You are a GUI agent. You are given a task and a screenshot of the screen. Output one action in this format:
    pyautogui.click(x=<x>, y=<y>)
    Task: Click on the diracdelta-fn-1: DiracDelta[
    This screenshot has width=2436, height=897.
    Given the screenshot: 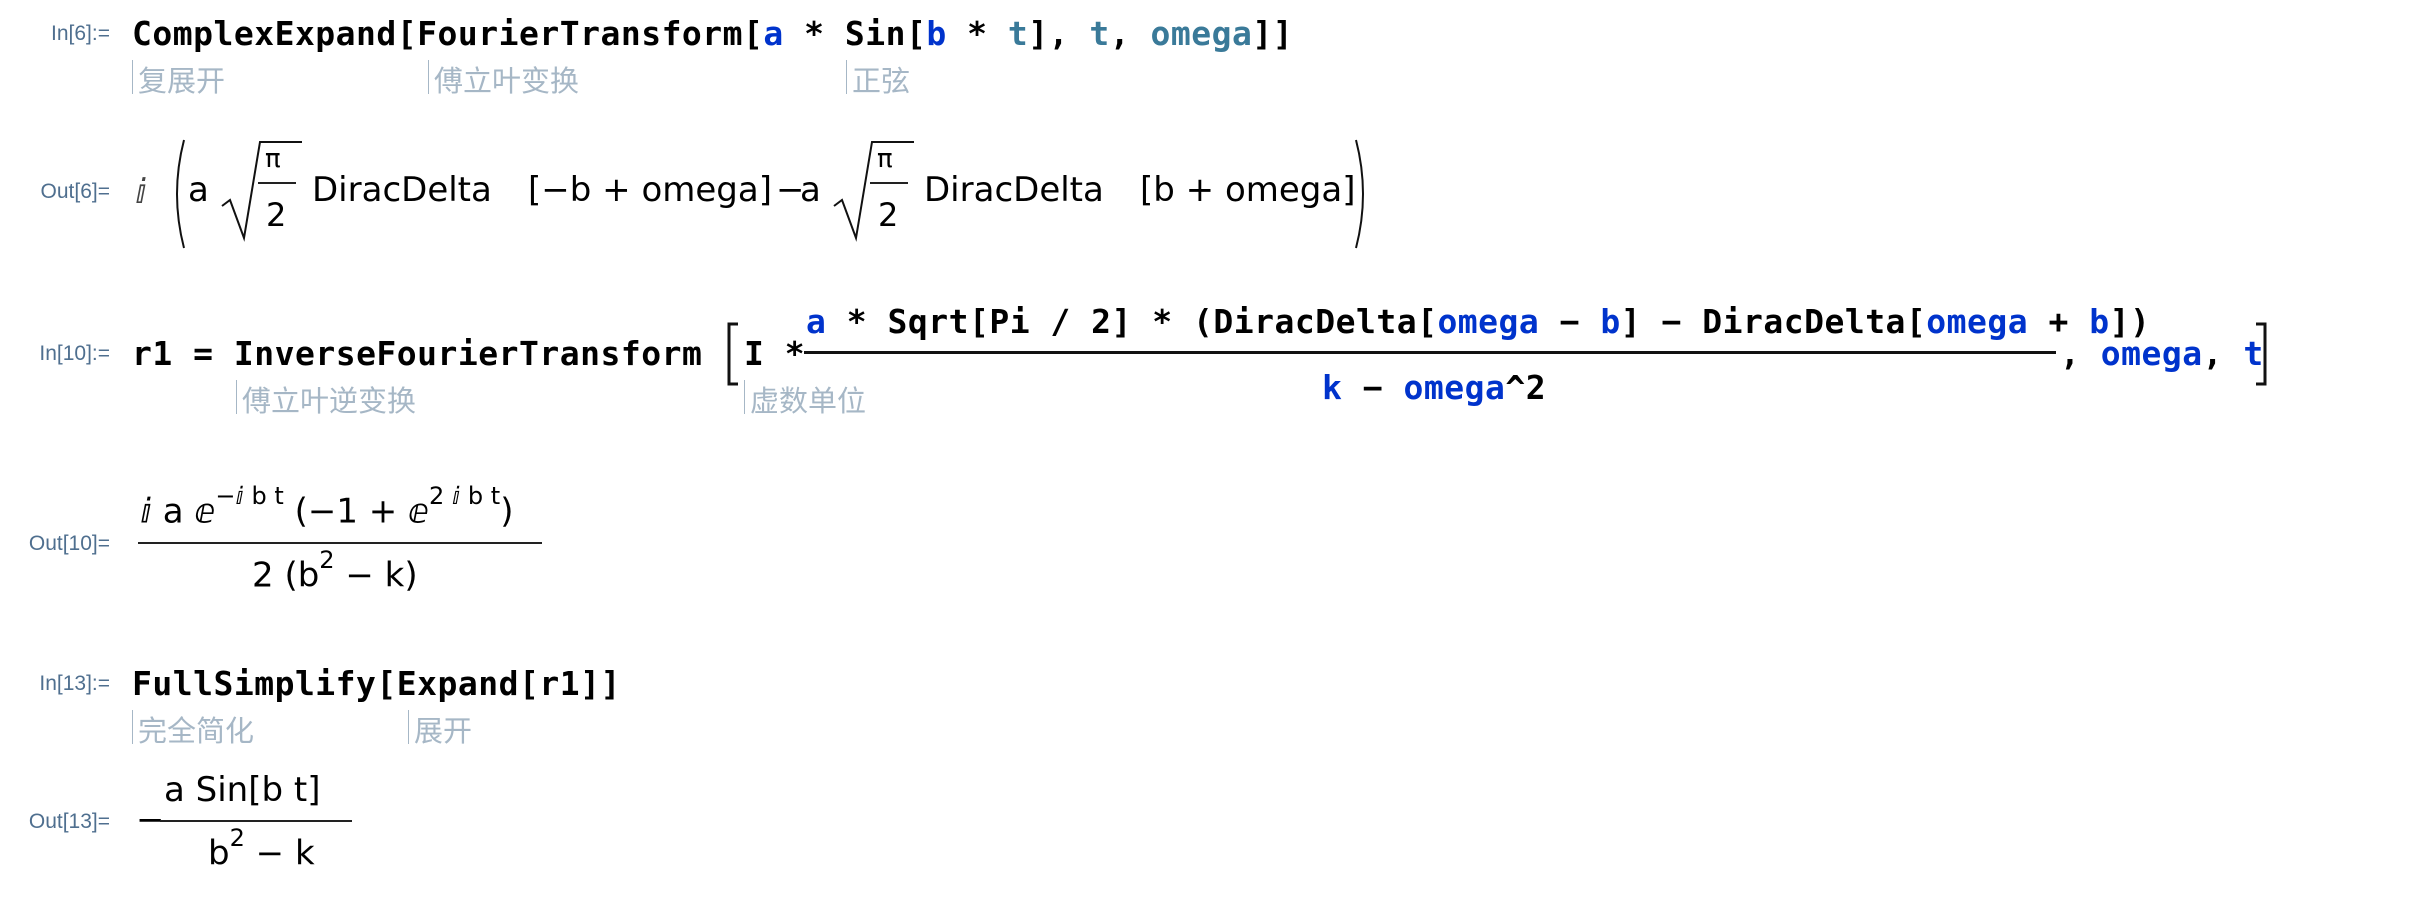 What is the action you would take?
    pyautogui.click(x=1325, y=321)
    